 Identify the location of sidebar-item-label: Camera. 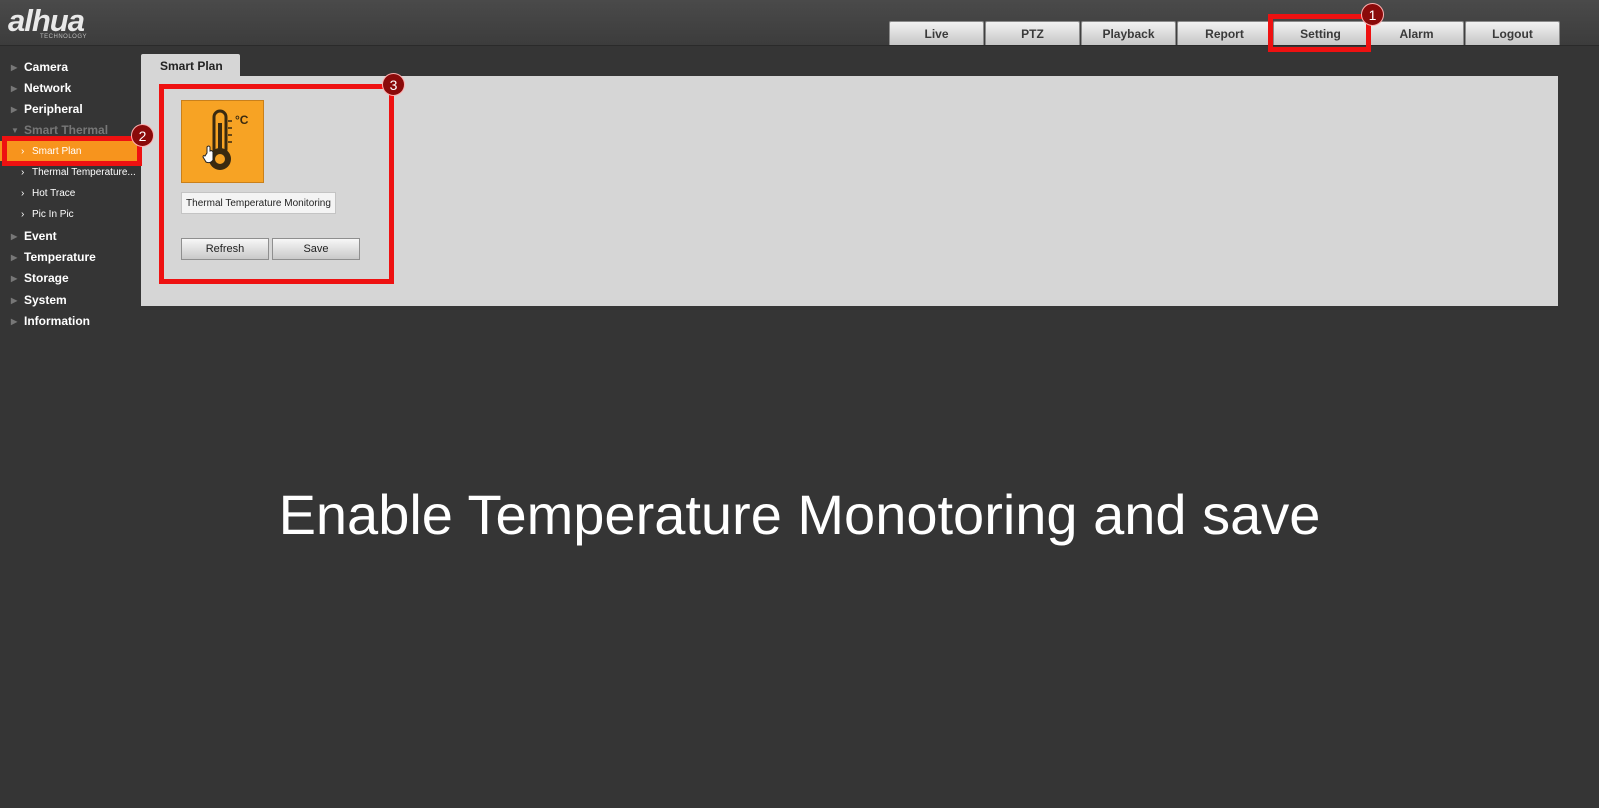
(46, 67).